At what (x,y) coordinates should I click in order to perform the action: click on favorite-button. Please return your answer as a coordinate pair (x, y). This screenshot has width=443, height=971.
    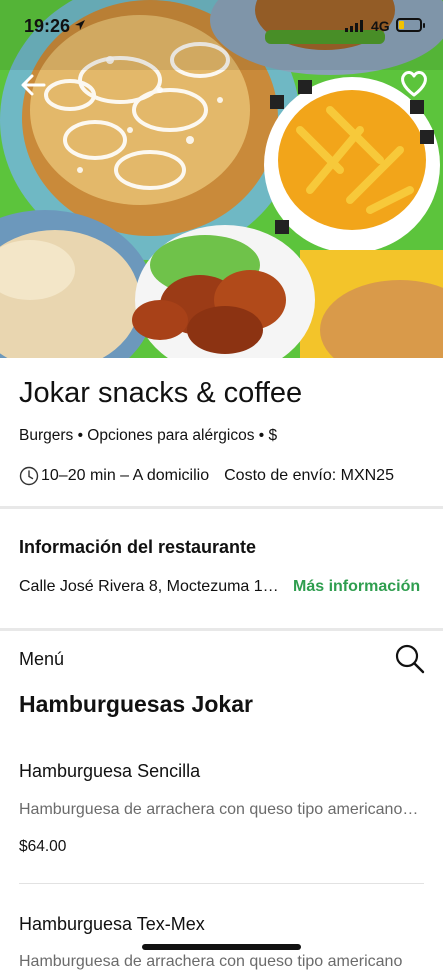
    Looking at the image, I should click on (414, 84).